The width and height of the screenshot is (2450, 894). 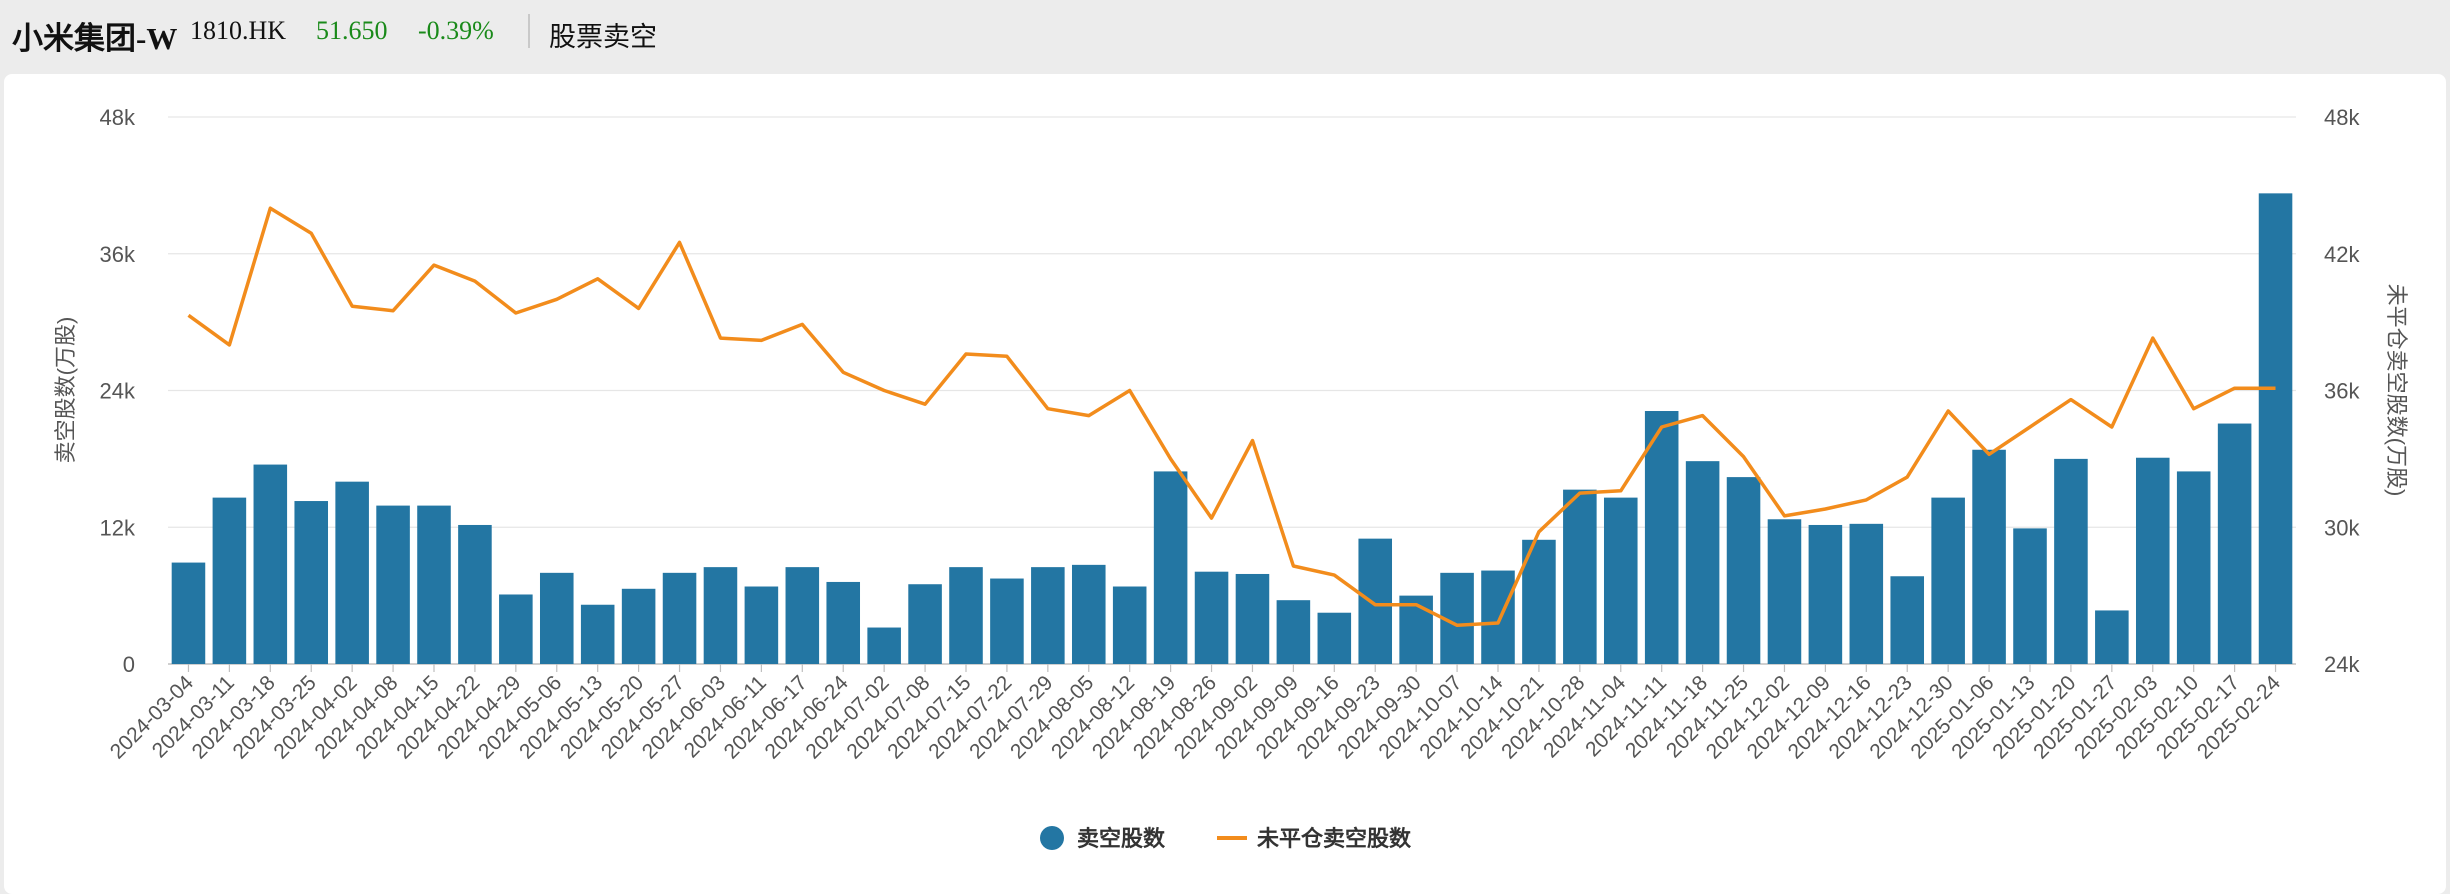 I want to click on stock-header: 小米集团-W 1810.HK 51.650 -0.39% 股票卖空, so click(x=1225, y=36).